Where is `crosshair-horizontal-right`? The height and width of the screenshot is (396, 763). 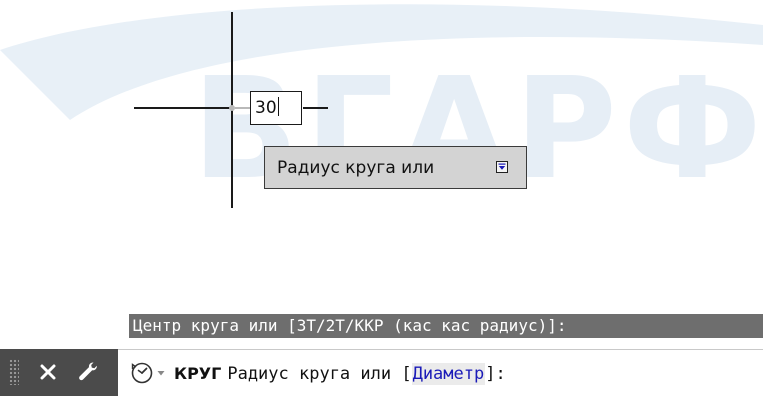 crosshair-horizontal-right is located at coordinates (315, 108).